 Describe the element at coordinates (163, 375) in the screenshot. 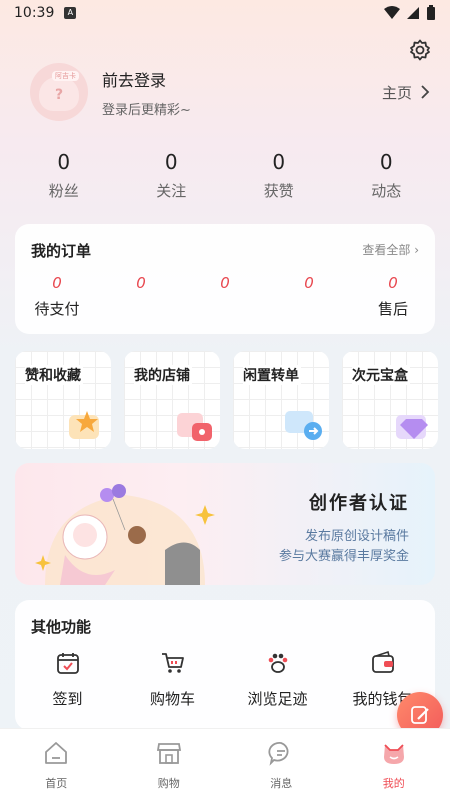

I see `tile-label: 我的店铺` at that location.